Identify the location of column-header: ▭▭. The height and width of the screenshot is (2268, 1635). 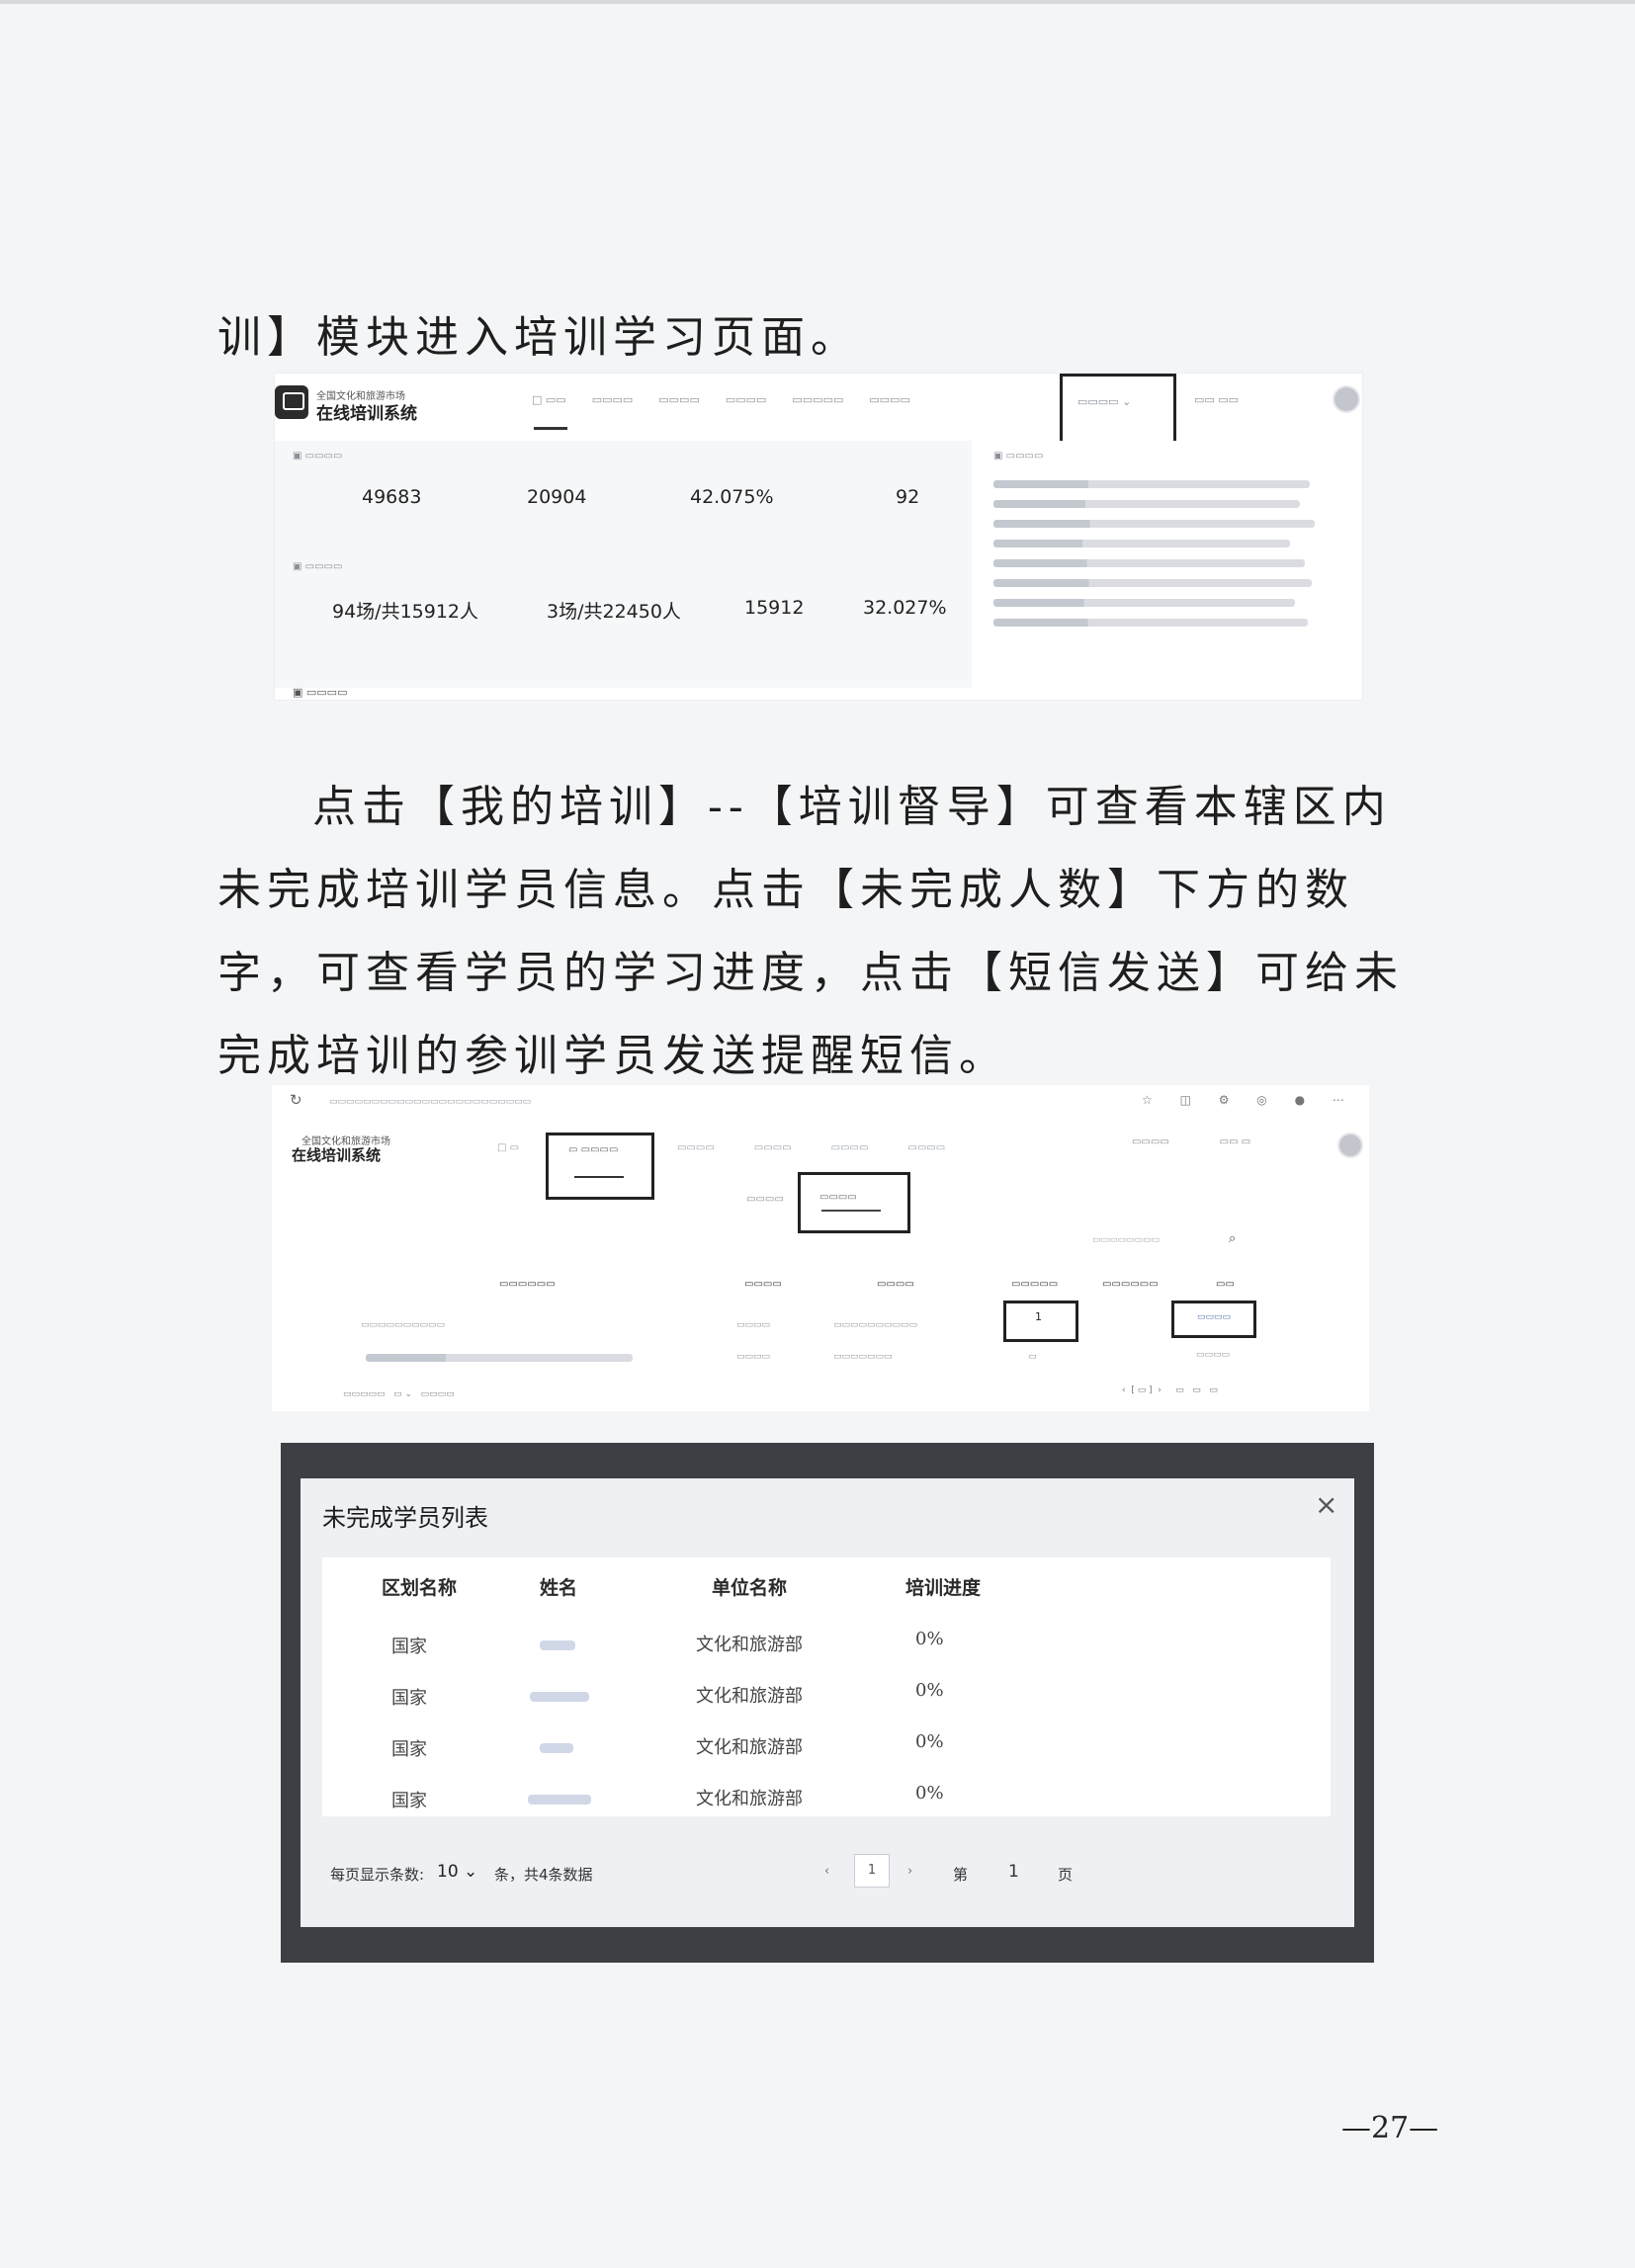
(1226, 1284).